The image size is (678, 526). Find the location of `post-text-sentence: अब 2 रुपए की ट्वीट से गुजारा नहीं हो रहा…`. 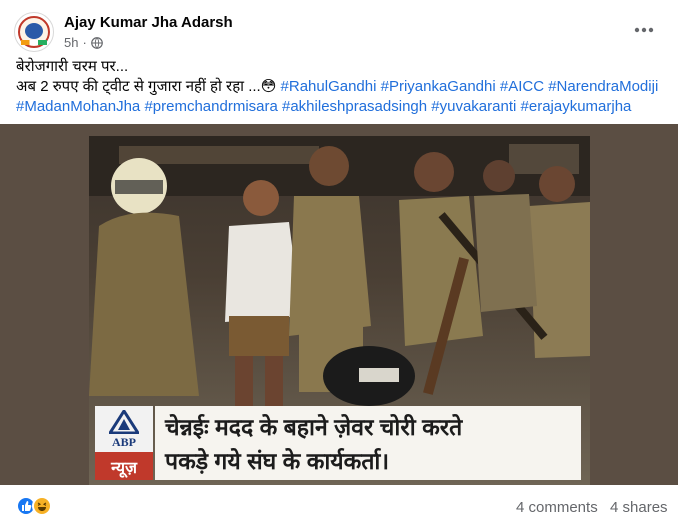

post-text-sentence: अब 2 रुपए की ट्वीट से गुजारा नहीं हो रहा… is located at coordinates (138, 86).